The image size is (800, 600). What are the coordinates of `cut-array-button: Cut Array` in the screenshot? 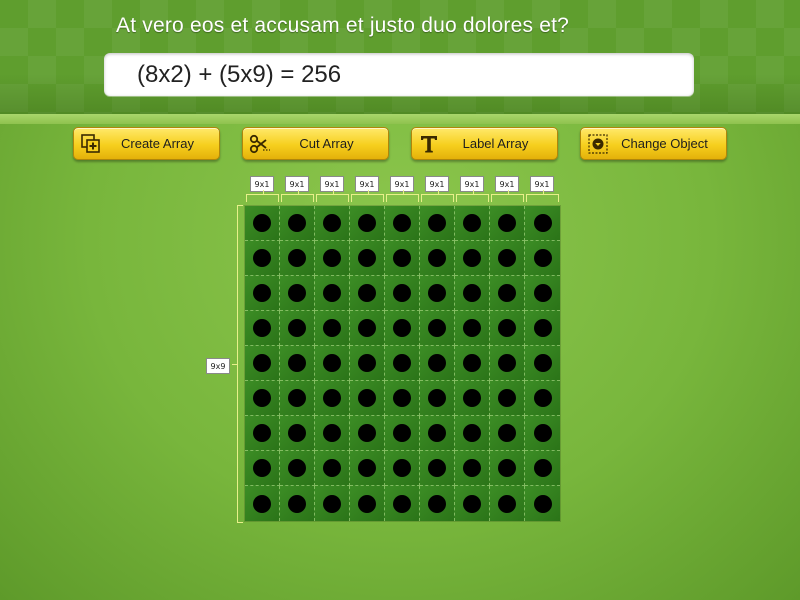 It's located at (315, 143).